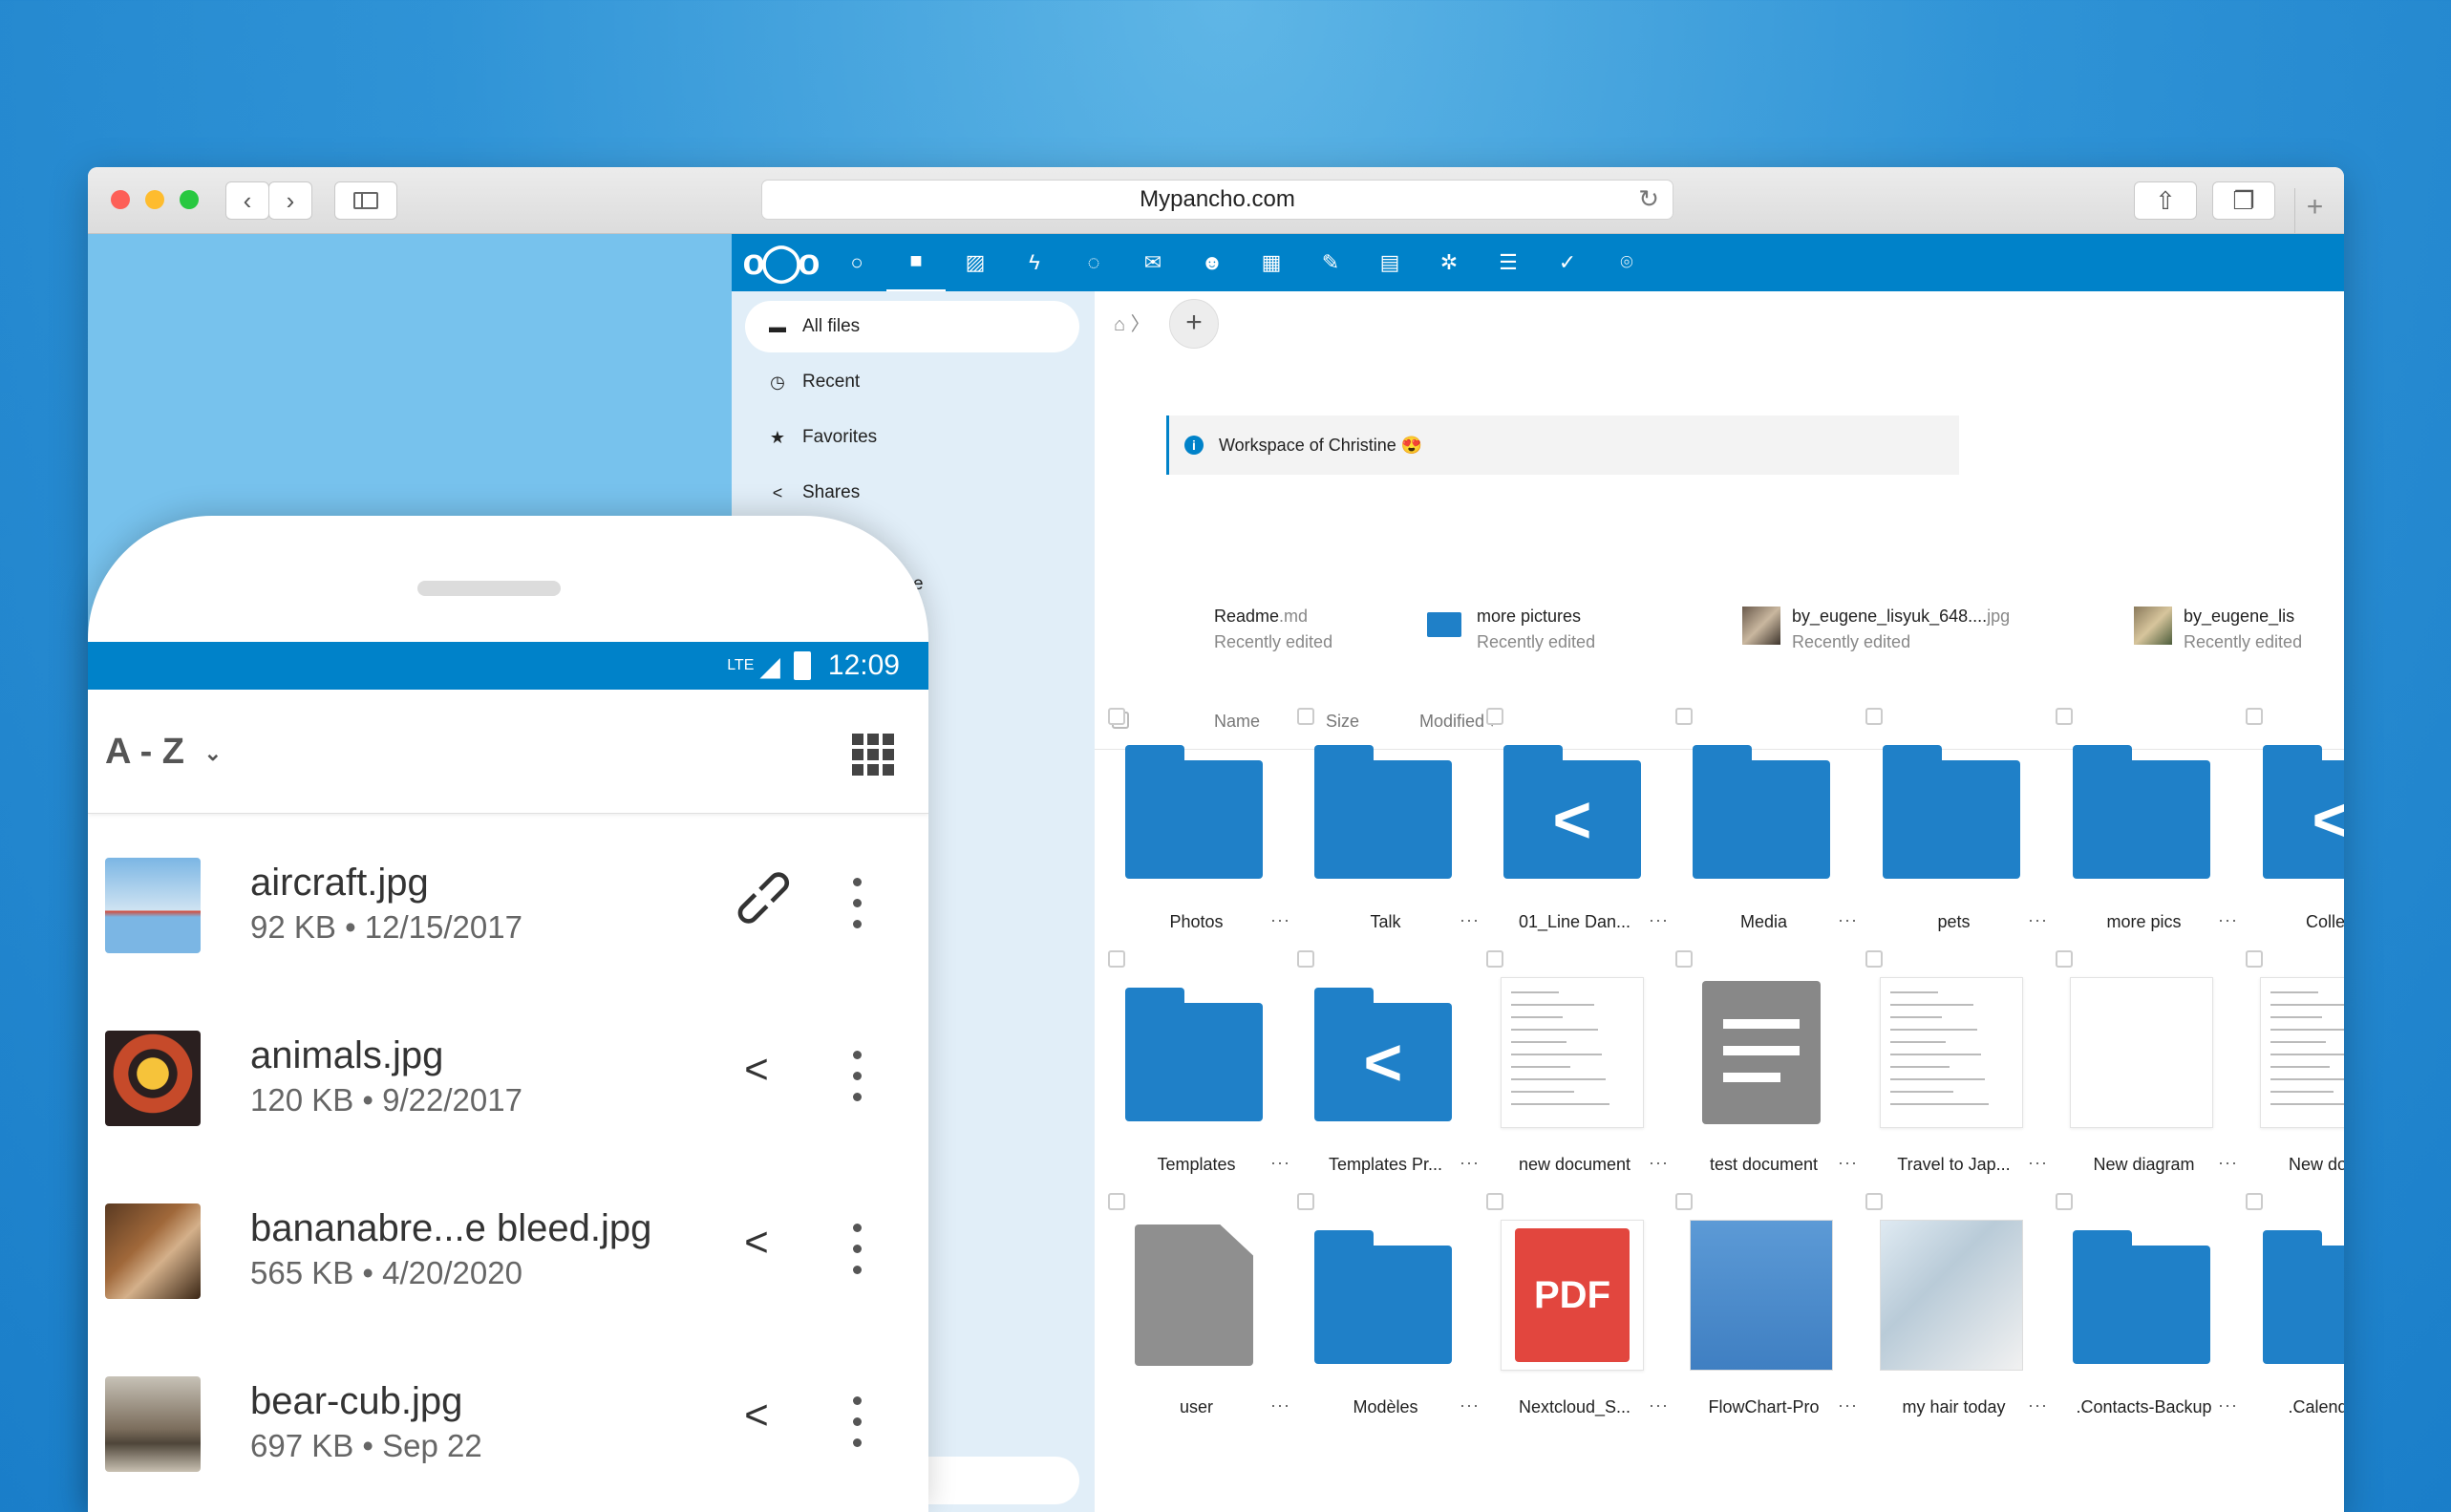 The height and width of the screenshot is (1512, 2451). What do you see at coordinates (916, 262) in the screenshot?
I see `files-icon: ■` at bounding box center [916, 262].